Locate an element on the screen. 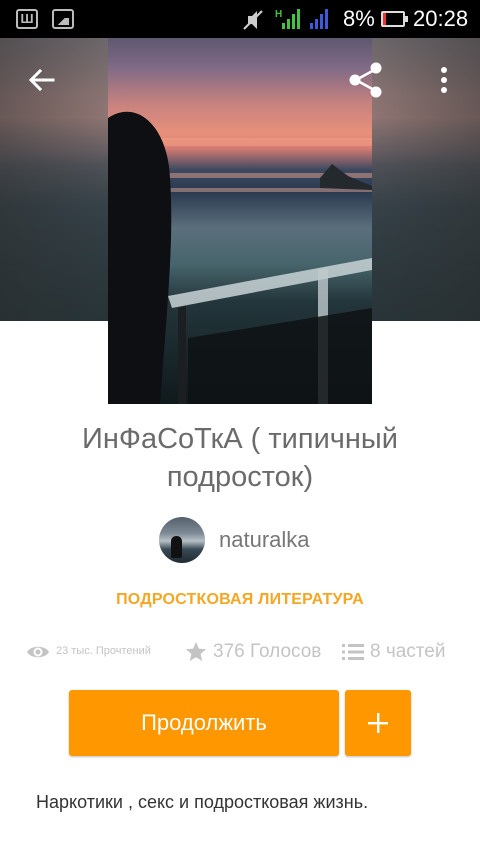 The height and width of the screenshot is (854, 480). avatar is located at coordinates (182, 540).